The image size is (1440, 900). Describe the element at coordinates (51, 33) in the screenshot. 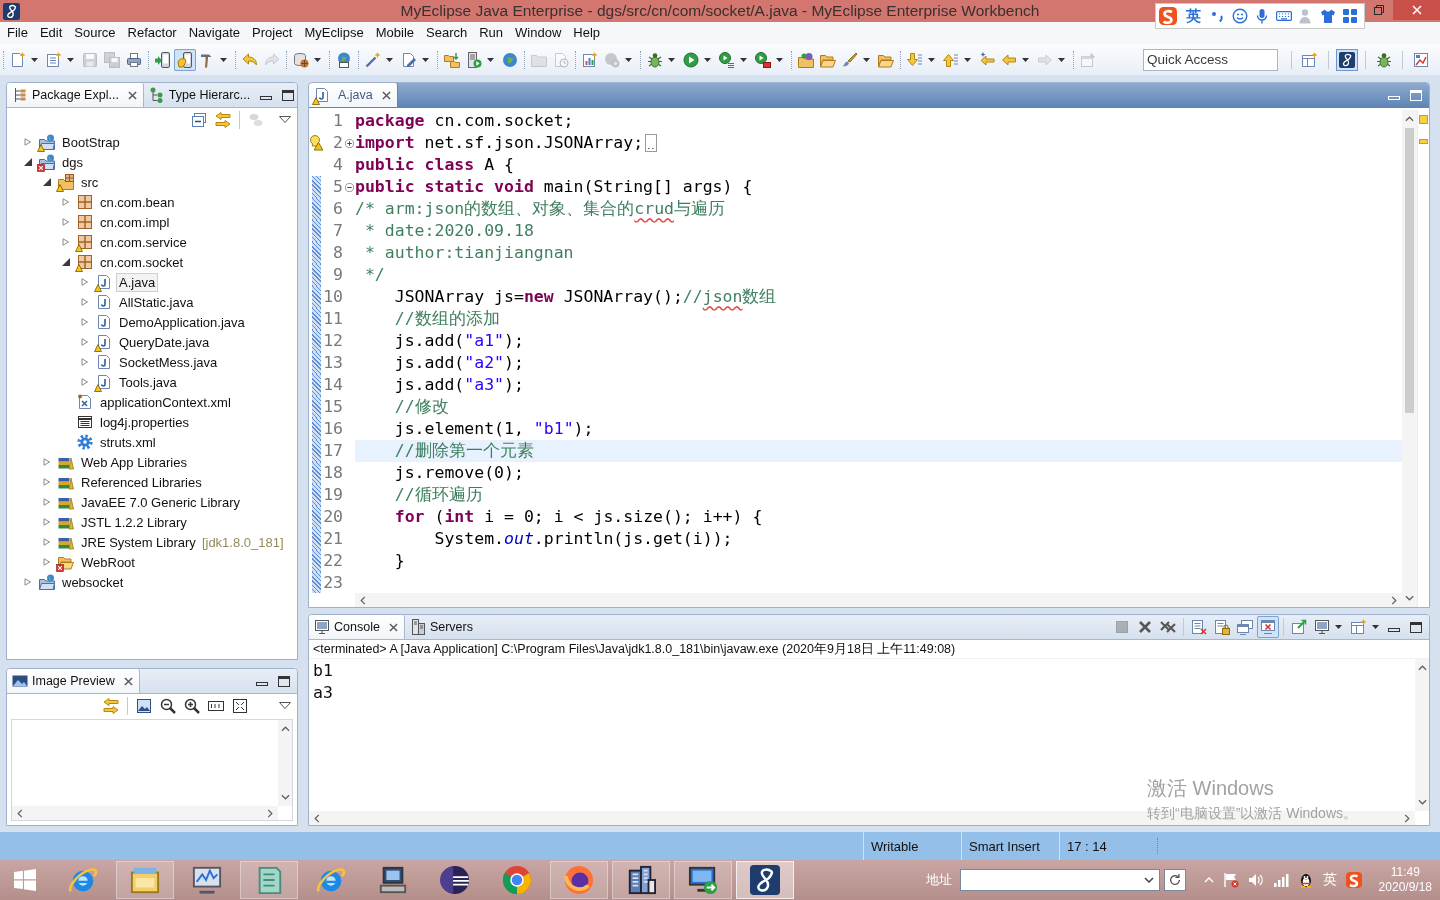

I see `menu-item: Edit` at that location.